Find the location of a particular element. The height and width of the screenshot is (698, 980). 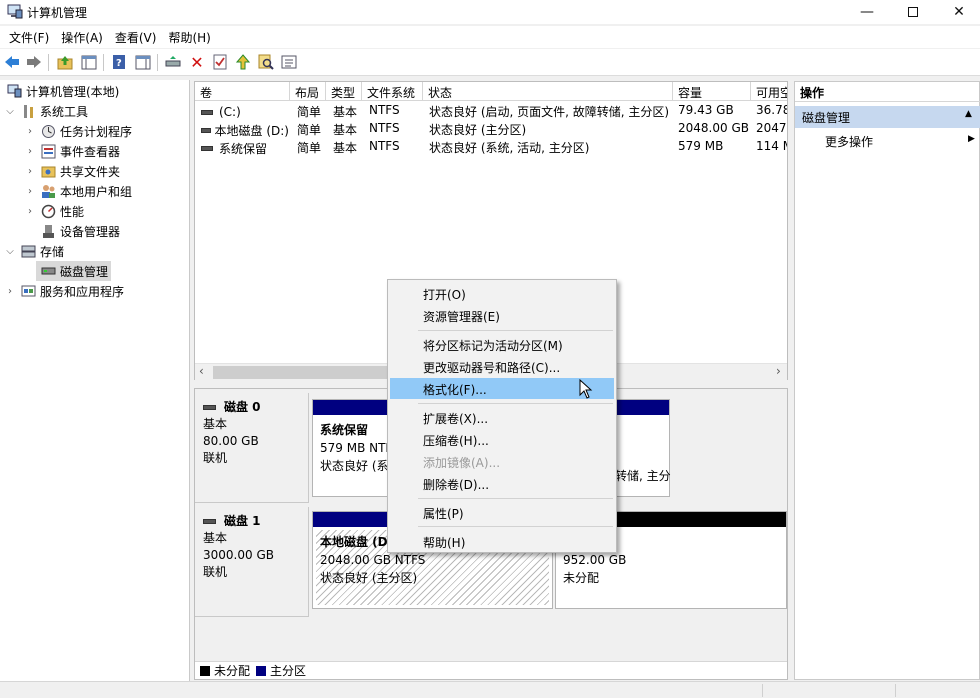

connect-drive-button is located at coordinates (173, 62).